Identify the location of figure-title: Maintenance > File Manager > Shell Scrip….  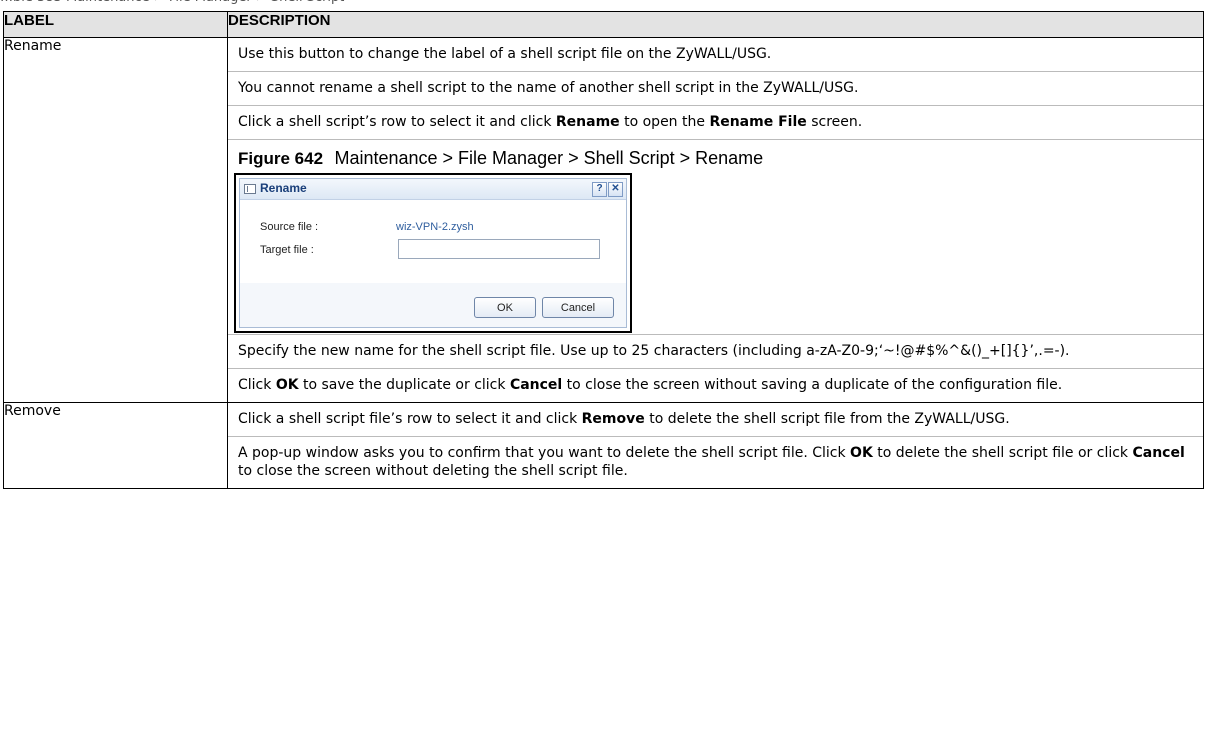
(549, 158).